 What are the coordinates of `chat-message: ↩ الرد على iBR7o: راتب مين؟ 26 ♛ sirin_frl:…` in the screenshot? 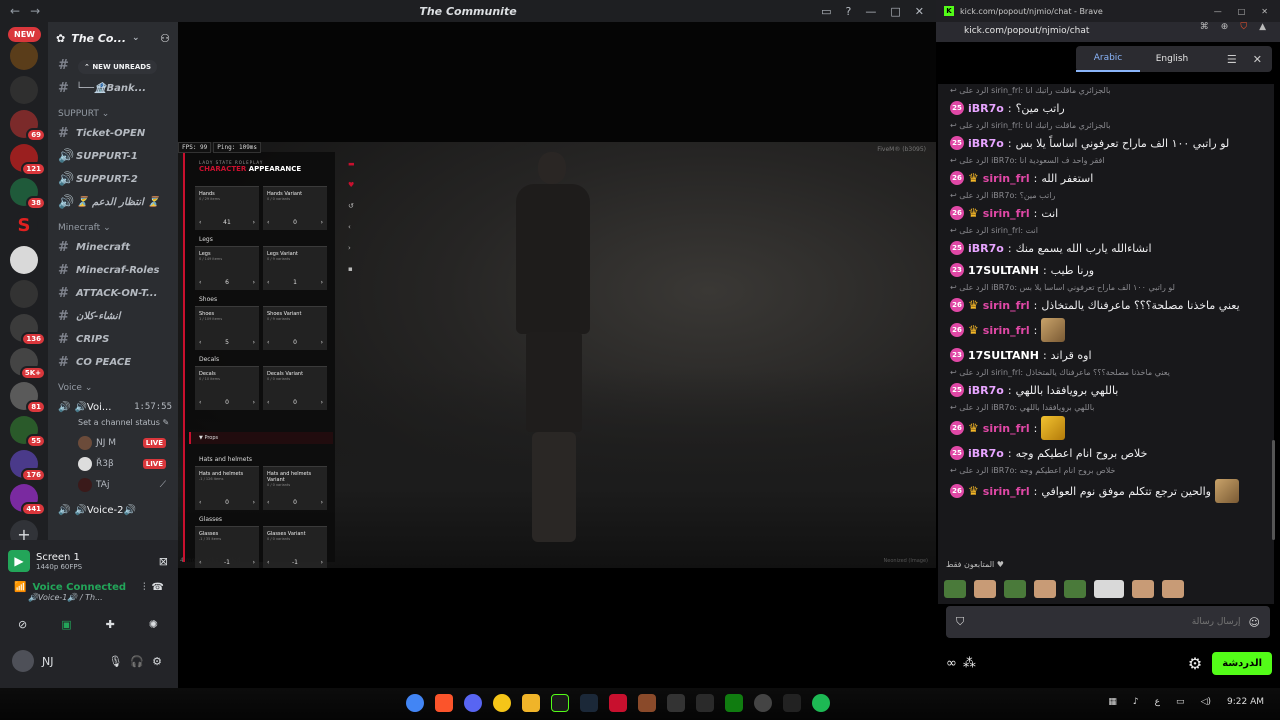 It's located at (1106, 206).